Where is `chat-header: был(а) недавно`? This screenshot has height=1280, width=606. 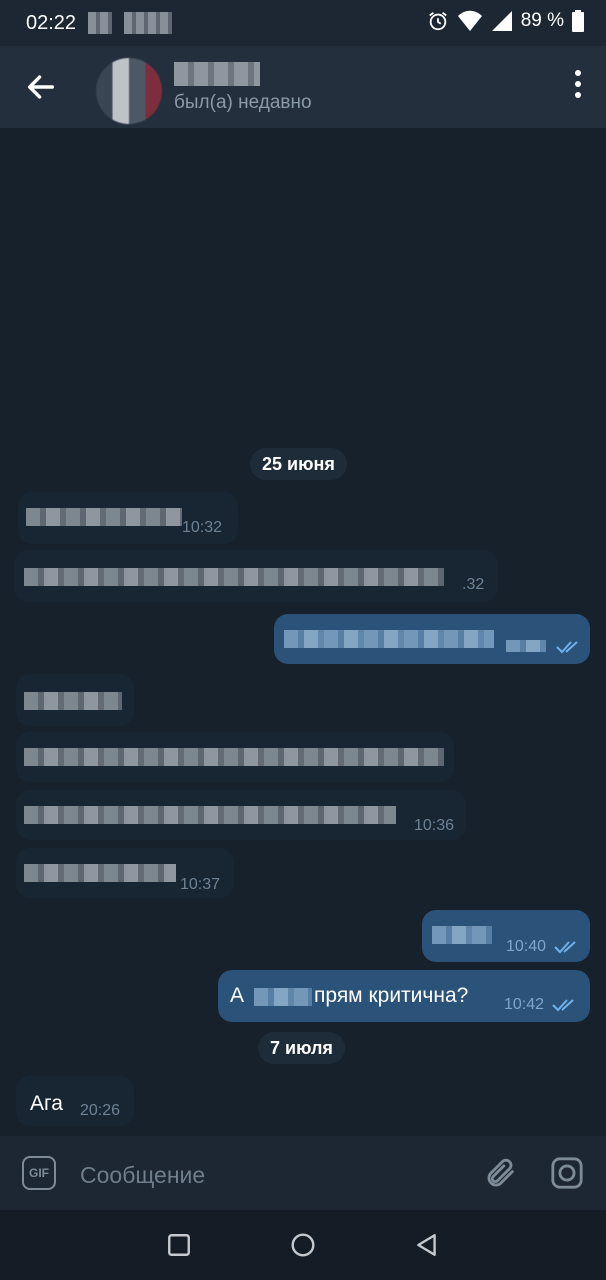 chat-header: был(а) недавно is located at coordinates (303, 87).